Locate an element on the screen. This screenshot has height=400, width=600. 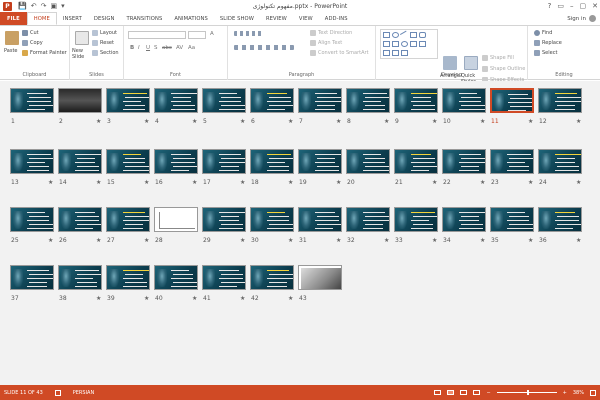
tab-file: FILE is located at coordinates (13, 18).